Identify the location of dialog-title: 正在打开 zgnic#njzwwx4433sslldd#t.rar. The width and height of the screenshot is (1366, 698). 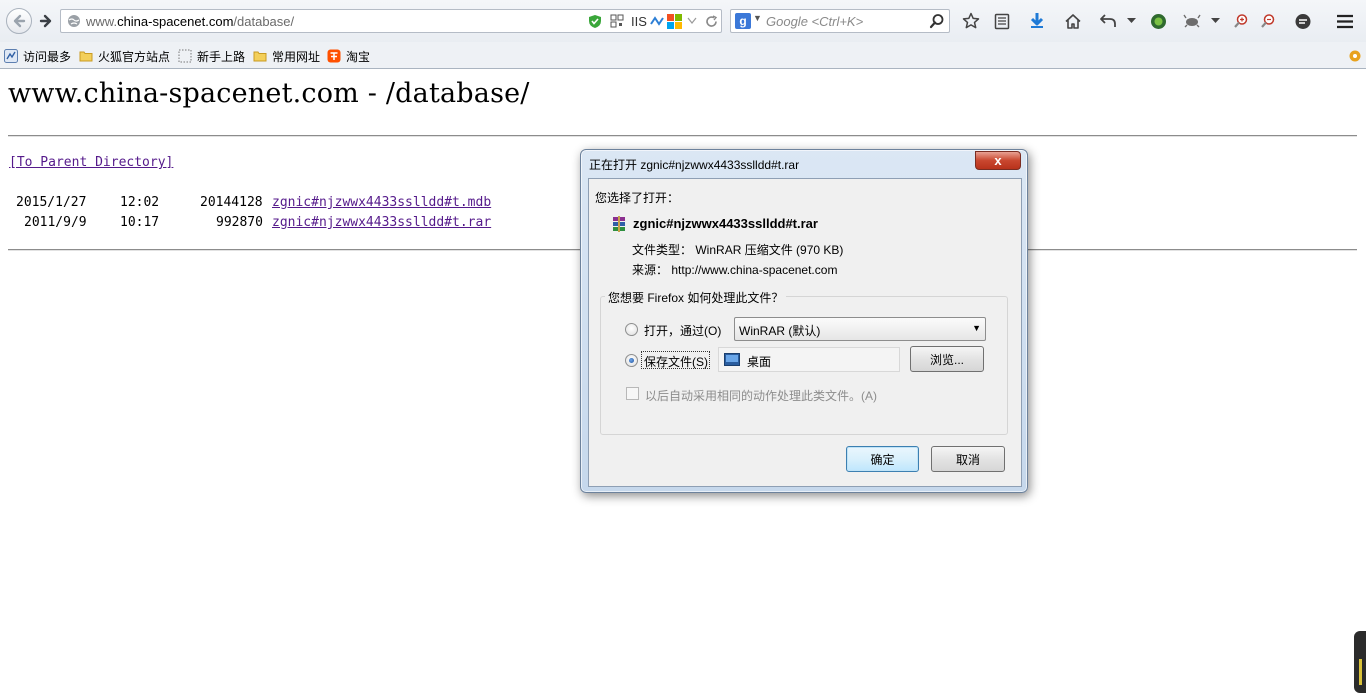
(694, 165).